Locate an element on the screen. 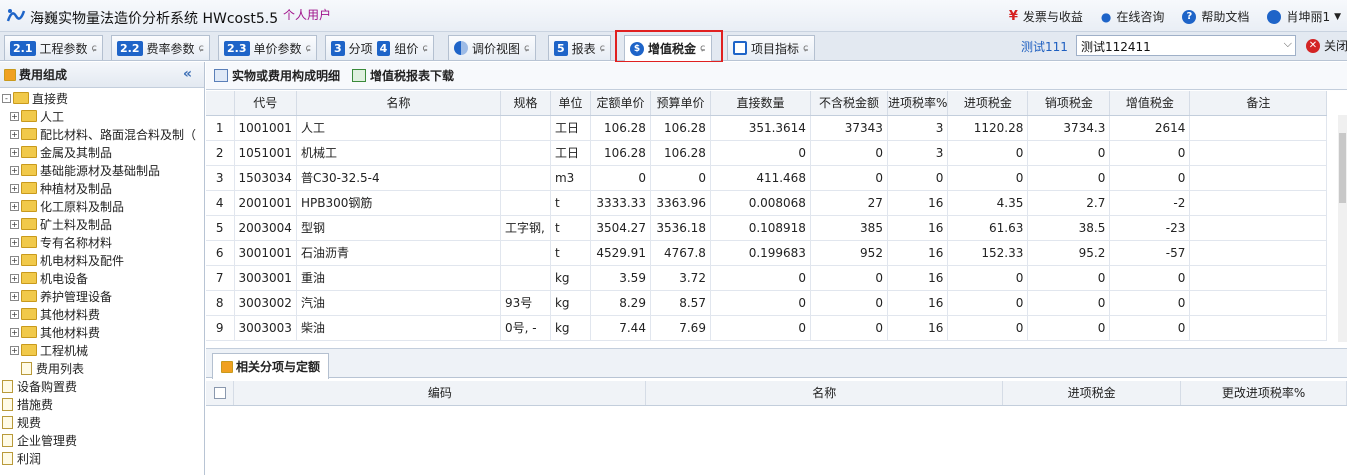 The width and height of the screenshot is (1347, 475). column-header: 规格 is located at coordinates (525, 103).